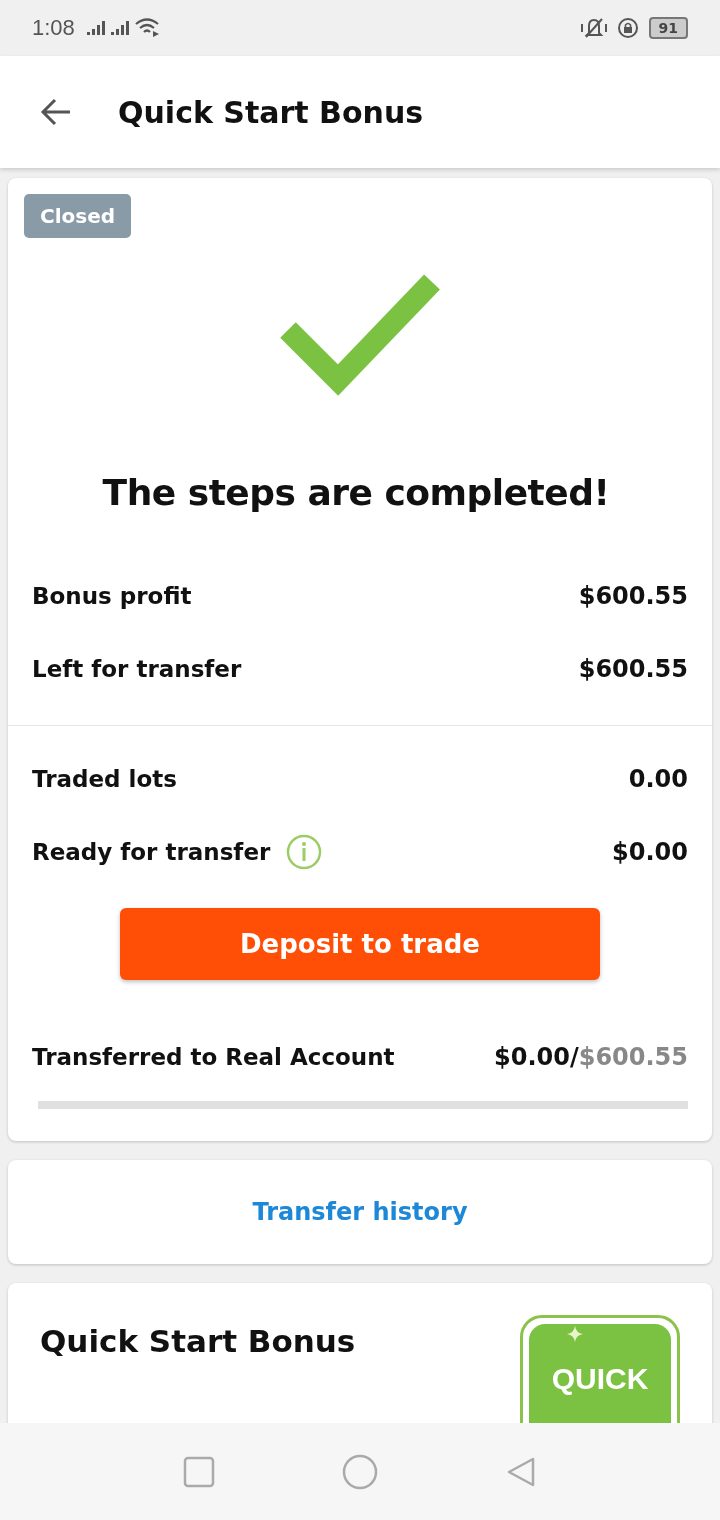 The height and width of the screenshot is (1520, 720). Describe the element at coordinates (104, 778) in the screenshot. I see `row-label: Traded lots` at that location.